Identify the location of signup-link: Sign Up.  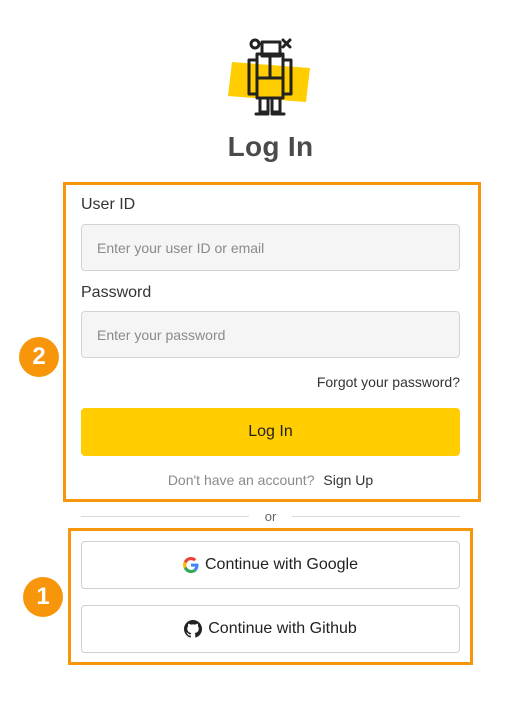
(348, 480).